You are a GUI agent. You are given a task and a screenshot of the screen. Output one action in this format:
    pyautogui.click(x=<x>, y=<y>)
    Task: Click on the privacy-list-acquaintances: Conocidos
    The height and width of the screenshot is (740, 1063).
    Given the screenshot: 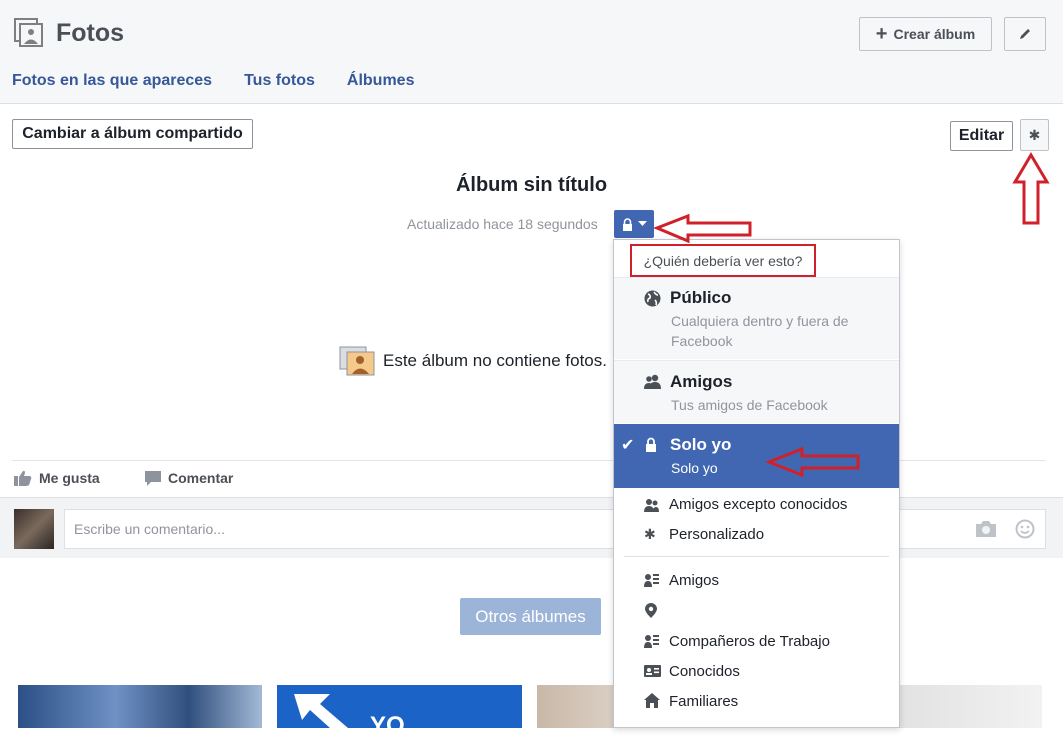 What is the action you would take?
    pyautogui.click(x=756, y=672)
    